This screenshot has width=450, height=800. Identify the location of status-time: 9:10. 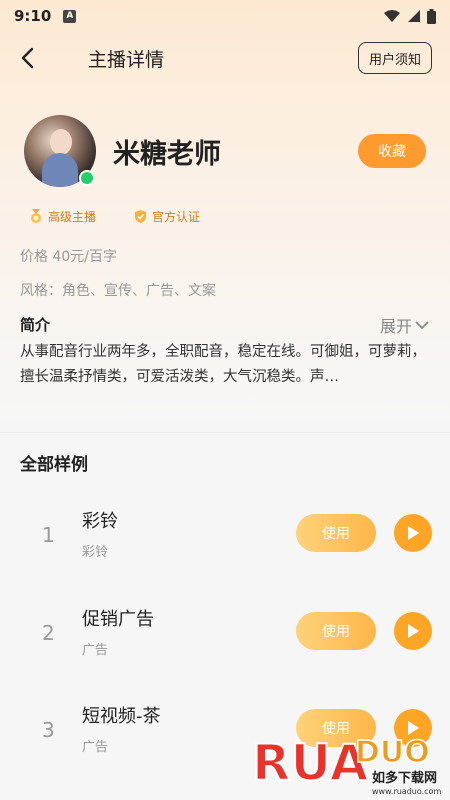
(33, 16).